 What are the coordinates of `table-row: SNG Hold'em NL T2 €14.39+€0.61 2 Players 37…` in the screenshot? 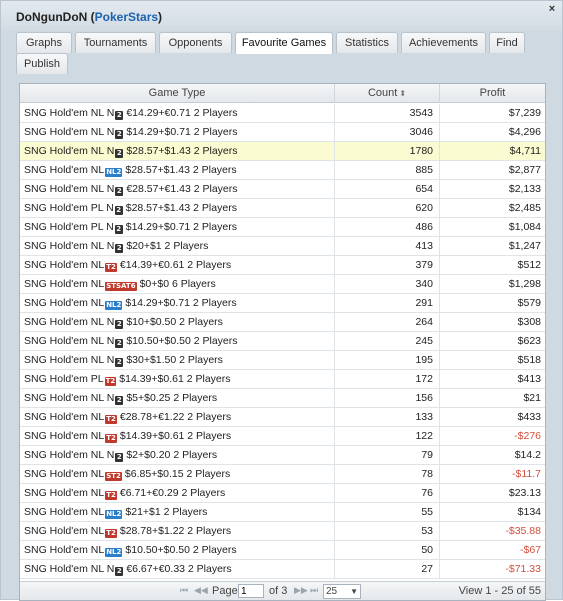 It's located at (282, 265).